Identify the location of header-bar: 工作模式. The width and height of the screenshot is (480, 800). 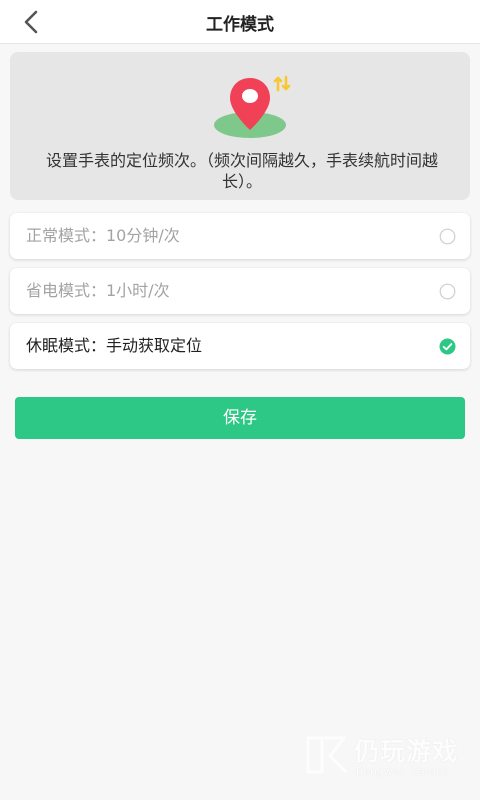
(240, 22).